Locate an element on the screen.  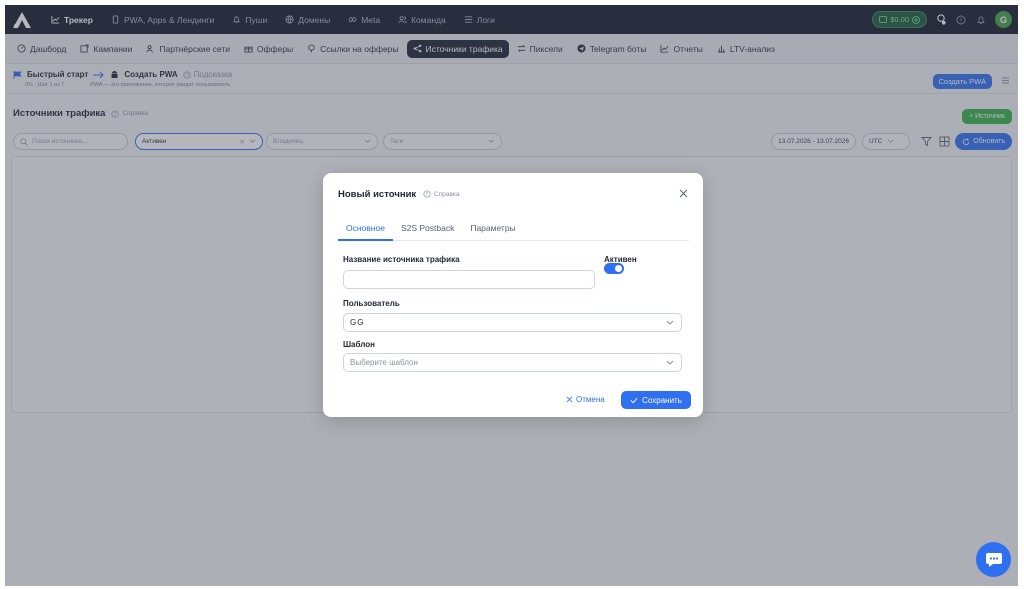
modal-title: Новый источник is located at coordinates (377, 194).